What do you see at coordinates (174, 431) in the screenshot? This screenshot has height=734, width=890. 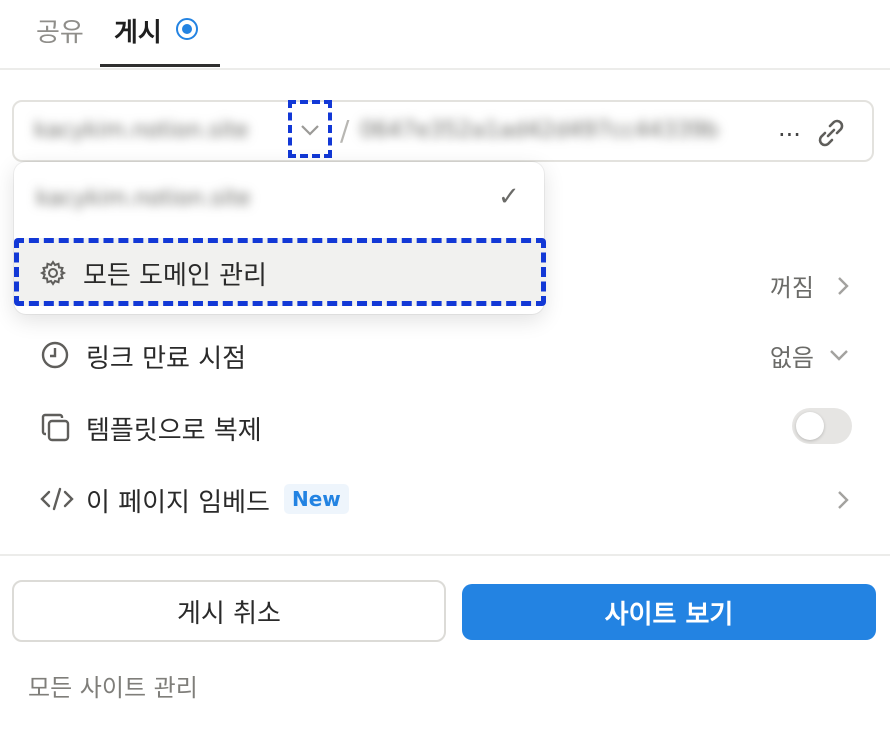 I see `duplicate-template-label: 템플릿으로 복제` at bounding box center [174, 431].